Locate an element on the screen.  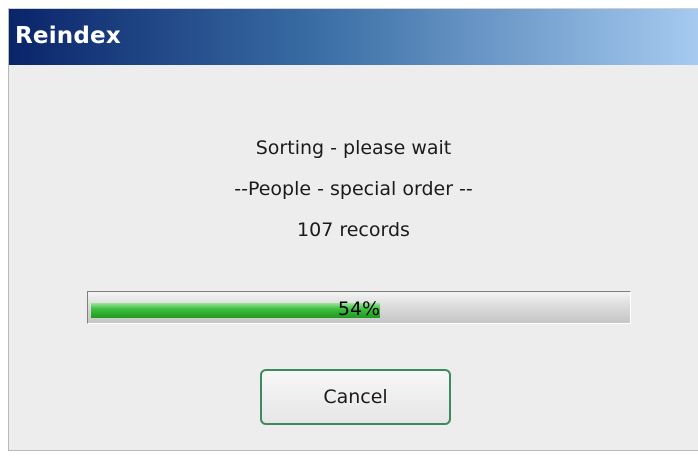
record-count-label: 107 records is located at coordinates (353, 230).